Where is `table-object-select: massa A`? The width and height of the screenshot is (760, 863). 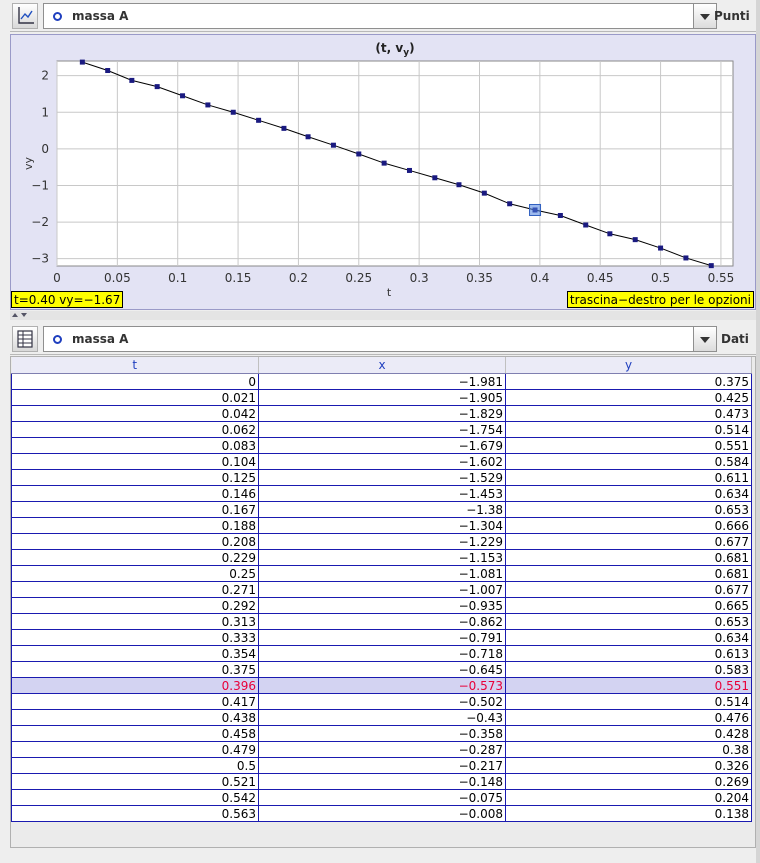 table-object-select: massa A is located at coordinates (380, 339).